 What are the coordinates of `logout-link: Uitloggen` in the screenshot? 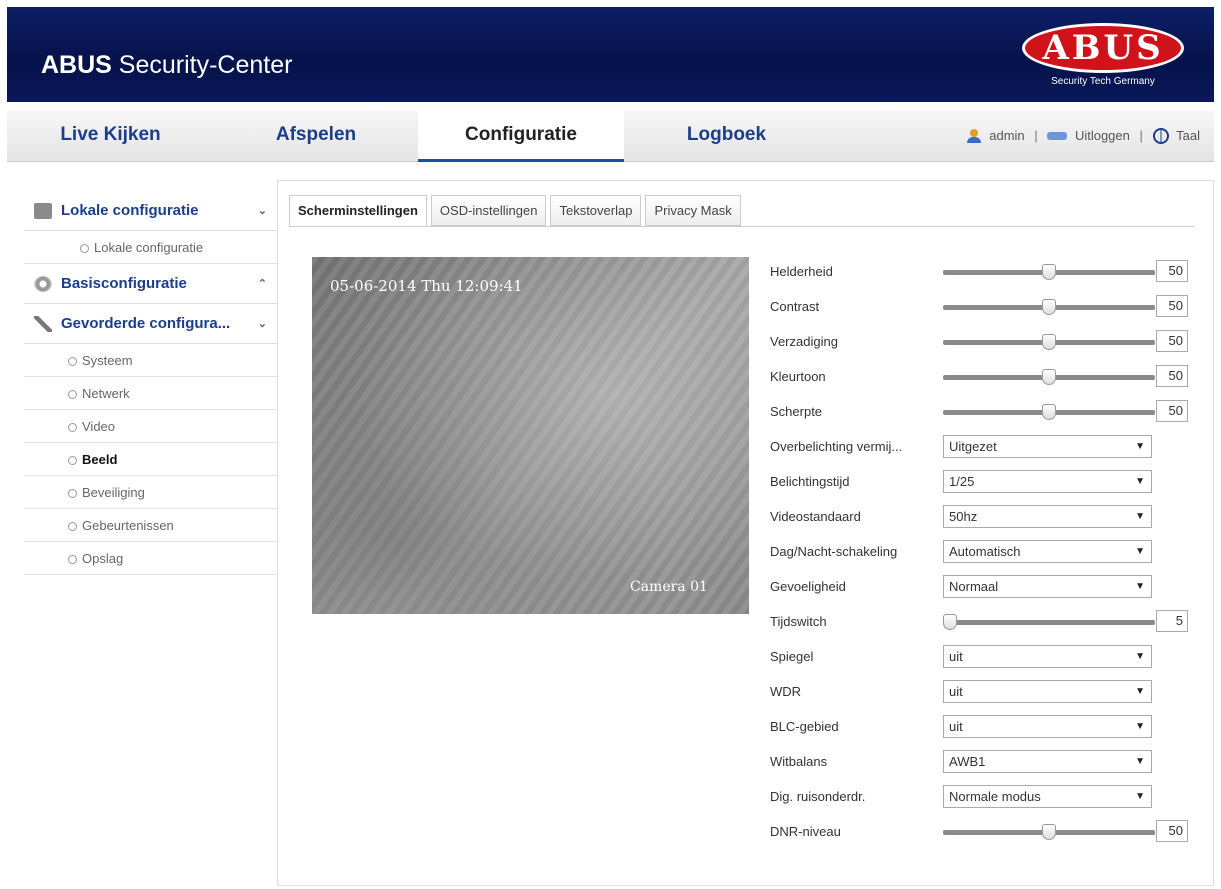 It's located at (1102, 136).